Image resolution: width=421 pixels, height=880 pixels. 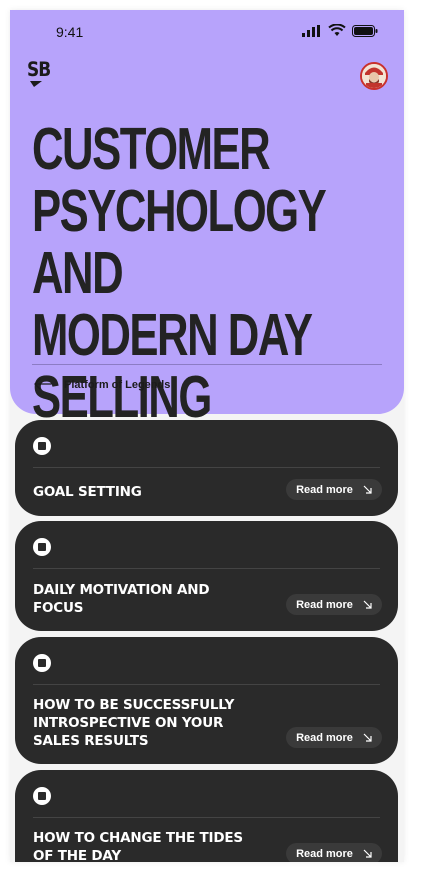 I want to click on title-line: MODERN DAY, so click(x=172, y=335).